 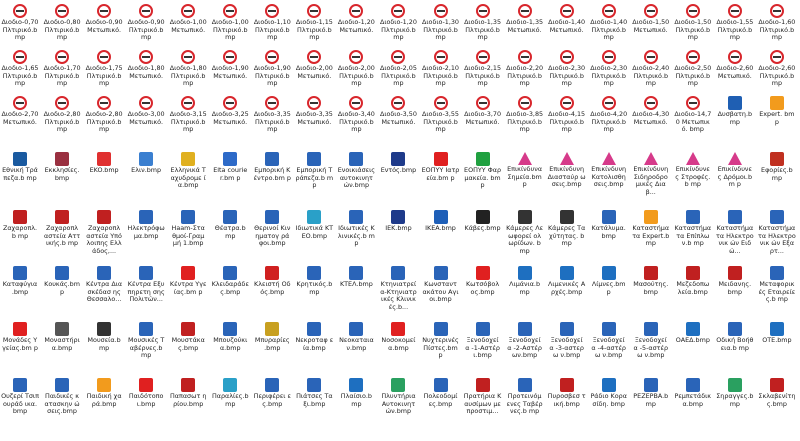 What do you see at coordinates (314, 111) in the screenshot?
I see `file-item: Διοδιο-3,35 Μετωπικό.` at bounding box center [314, 111].